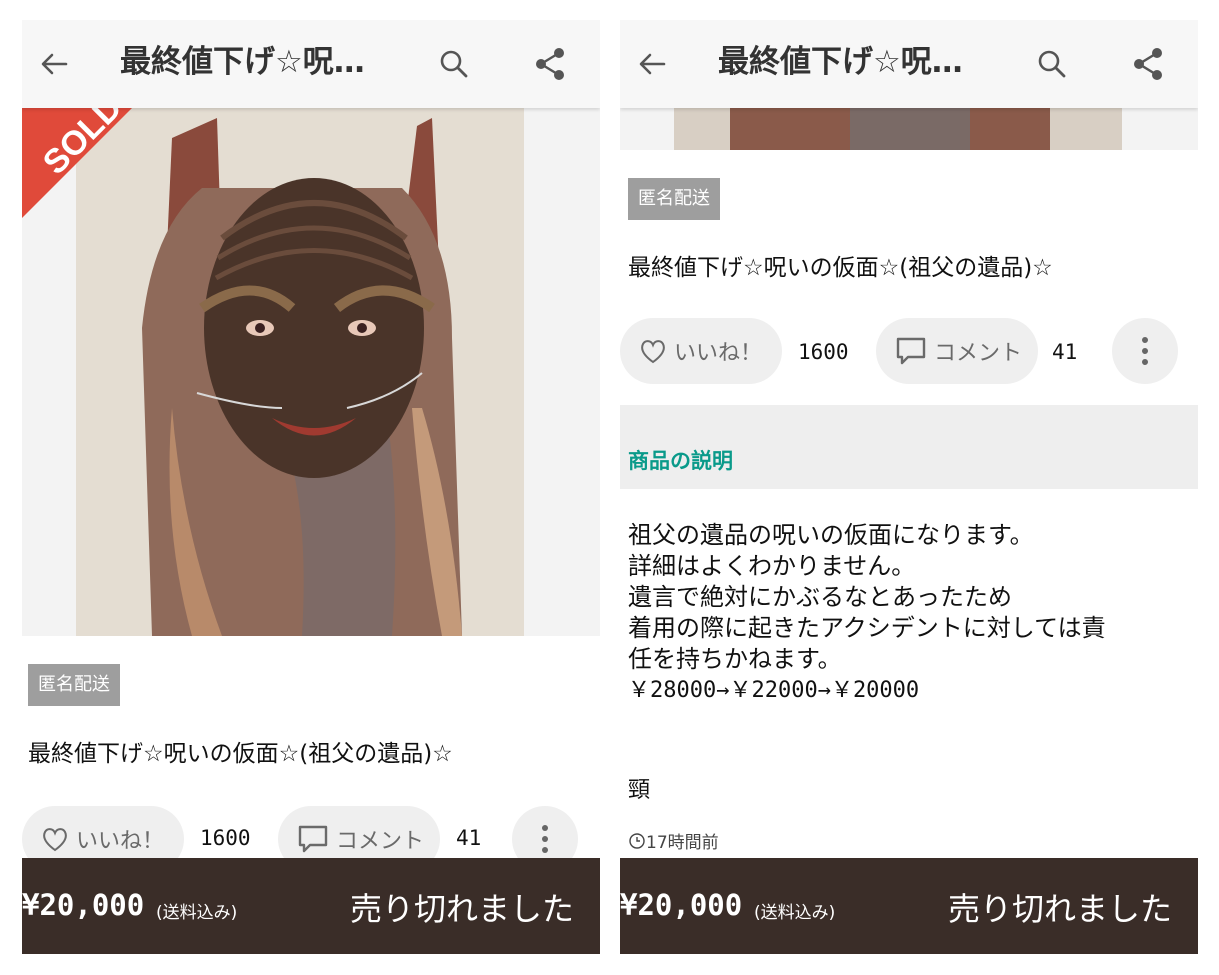 This screenshot has width=1219, height=975. I want to click on description-tag: 頸, so click(639, 790).